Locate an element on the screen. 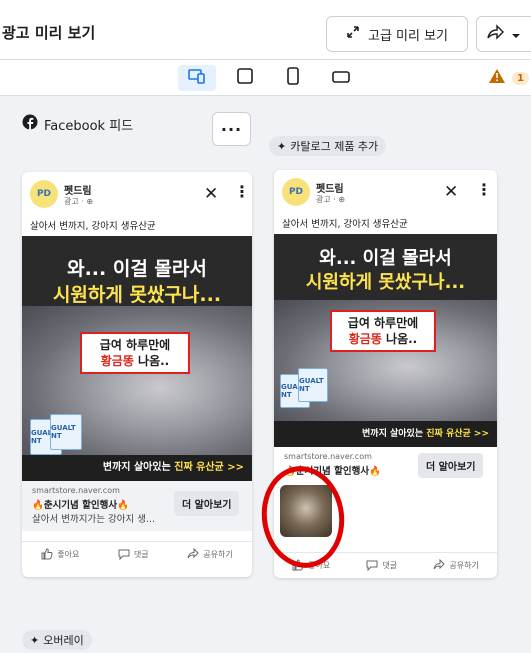 Image resolution: width=531 pixels, height=653 pixels. more-options-button: ··· is located at coordinates (231, 129).